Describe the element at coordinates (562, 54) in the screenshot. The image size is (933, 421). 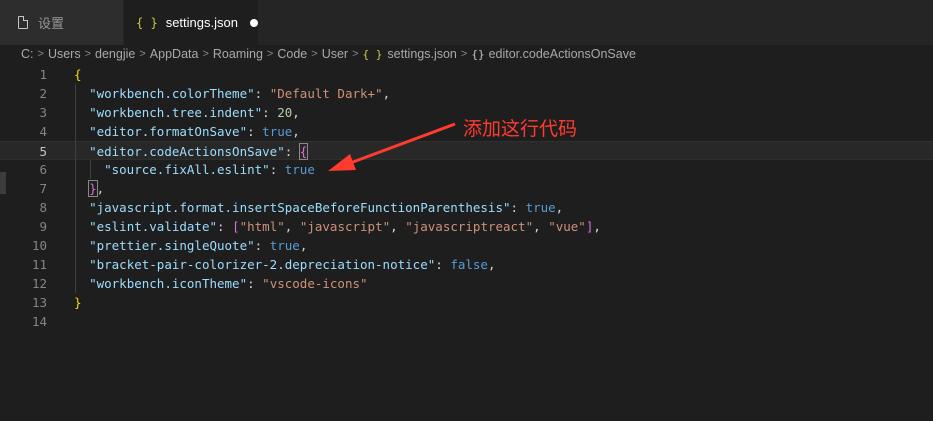
I see `breadcrumb-item: editor.codeActionsOnSave` at that location.